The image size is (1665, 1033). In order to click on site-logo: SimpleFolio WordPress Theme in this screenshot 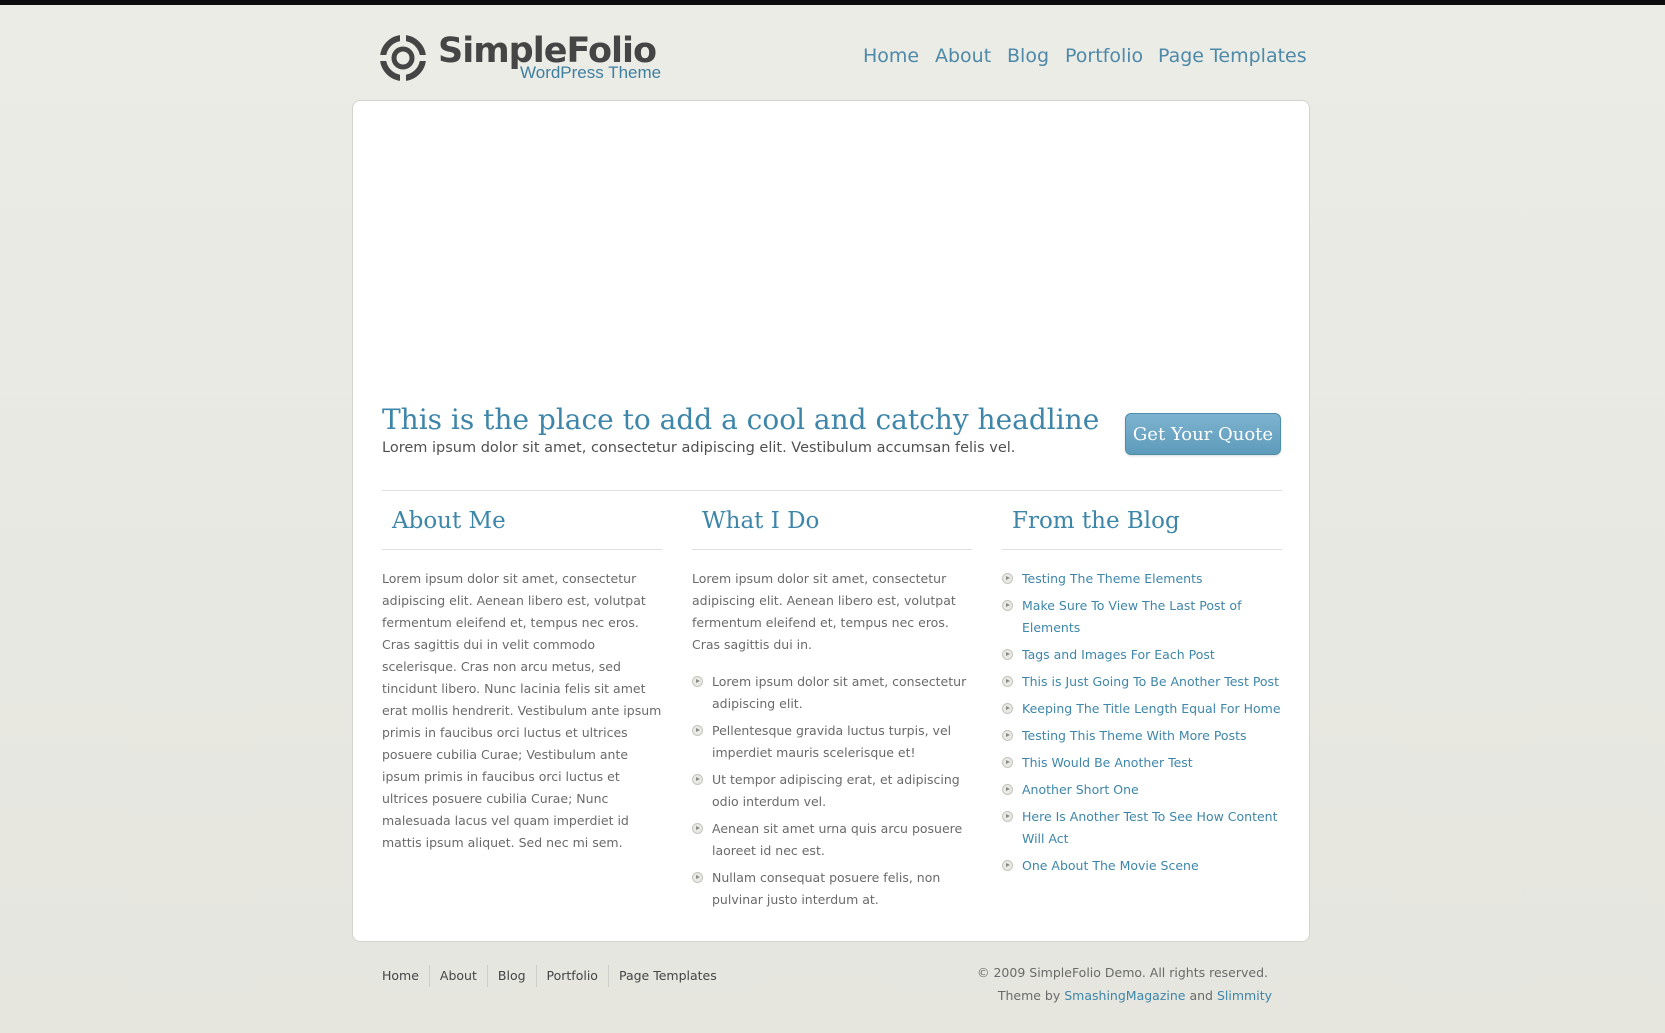, I will do `click(517, 59)`.